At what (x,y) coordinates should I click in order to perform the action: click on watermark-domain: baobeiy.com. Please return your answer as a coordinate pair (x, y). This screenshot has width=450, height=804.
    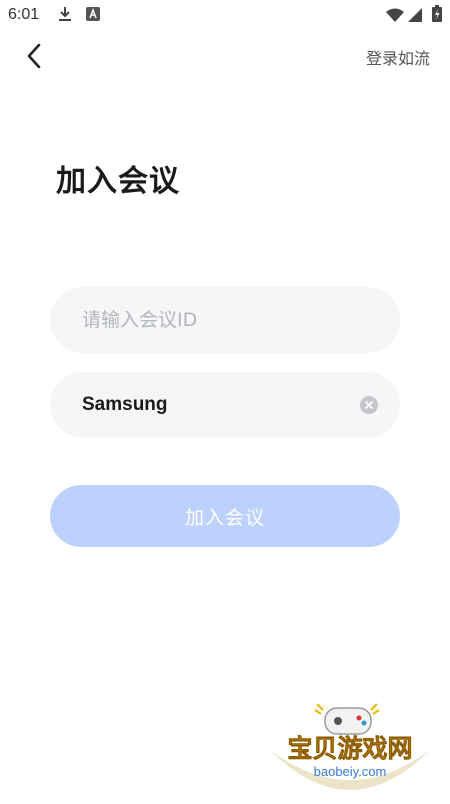
    Looking at the image, I should click on (350, 771).